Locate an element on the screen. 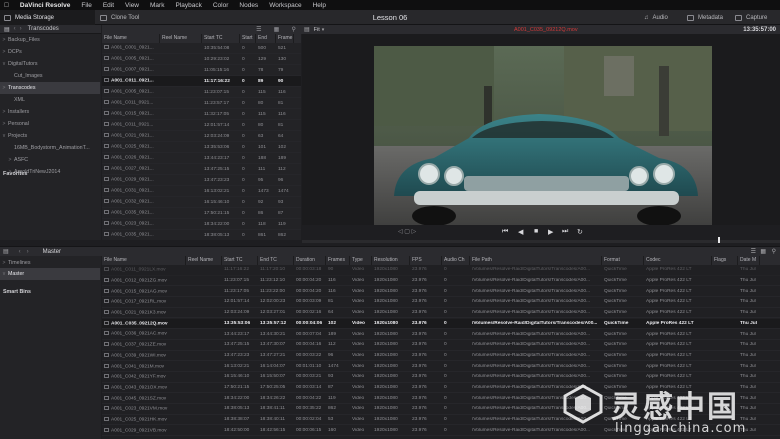 The height and width of the screenshot is (439, 780). table-row: A001_C035_0921... 17:50:21:15 0 86 87 is located at coordinates (201, 213).